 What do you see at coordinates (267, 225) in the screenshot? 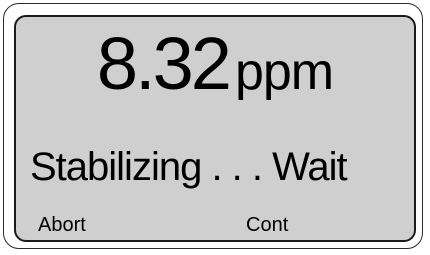
I see `continue-softkey: Cont` at bounding box center [267, 225].